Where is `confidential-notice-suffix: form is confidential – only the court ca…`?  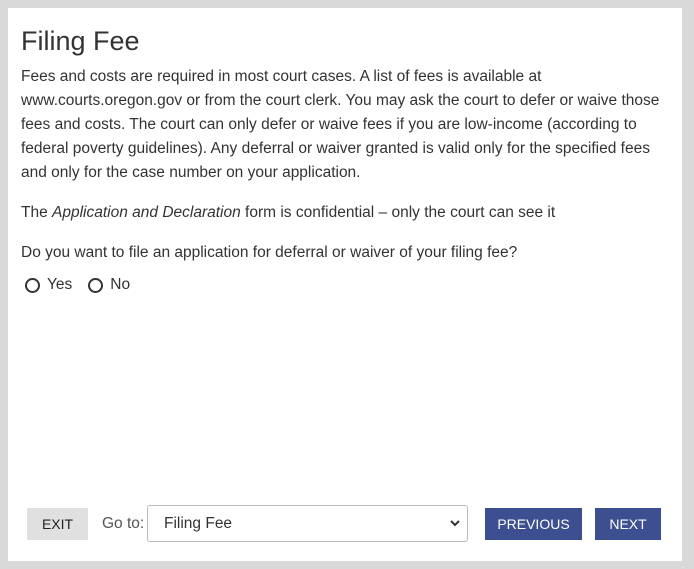
confidential-notice-suffix: form is confidential – only the court ca… is located at coordinates (398, 212).